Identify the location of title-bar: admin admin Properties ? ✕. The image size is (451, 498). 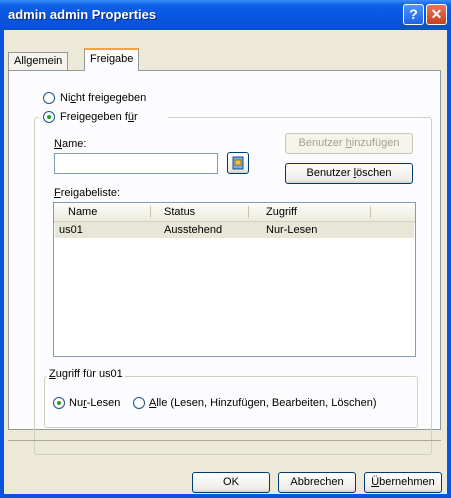
(225, 15).